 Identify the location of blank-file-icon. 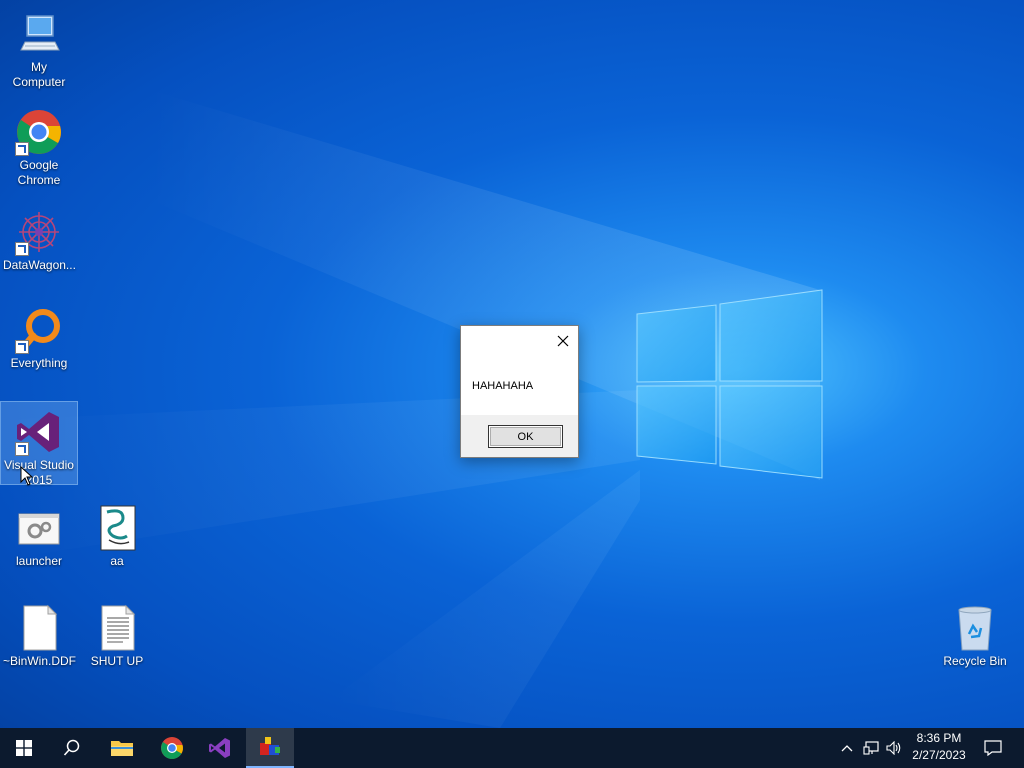
(39, 628).